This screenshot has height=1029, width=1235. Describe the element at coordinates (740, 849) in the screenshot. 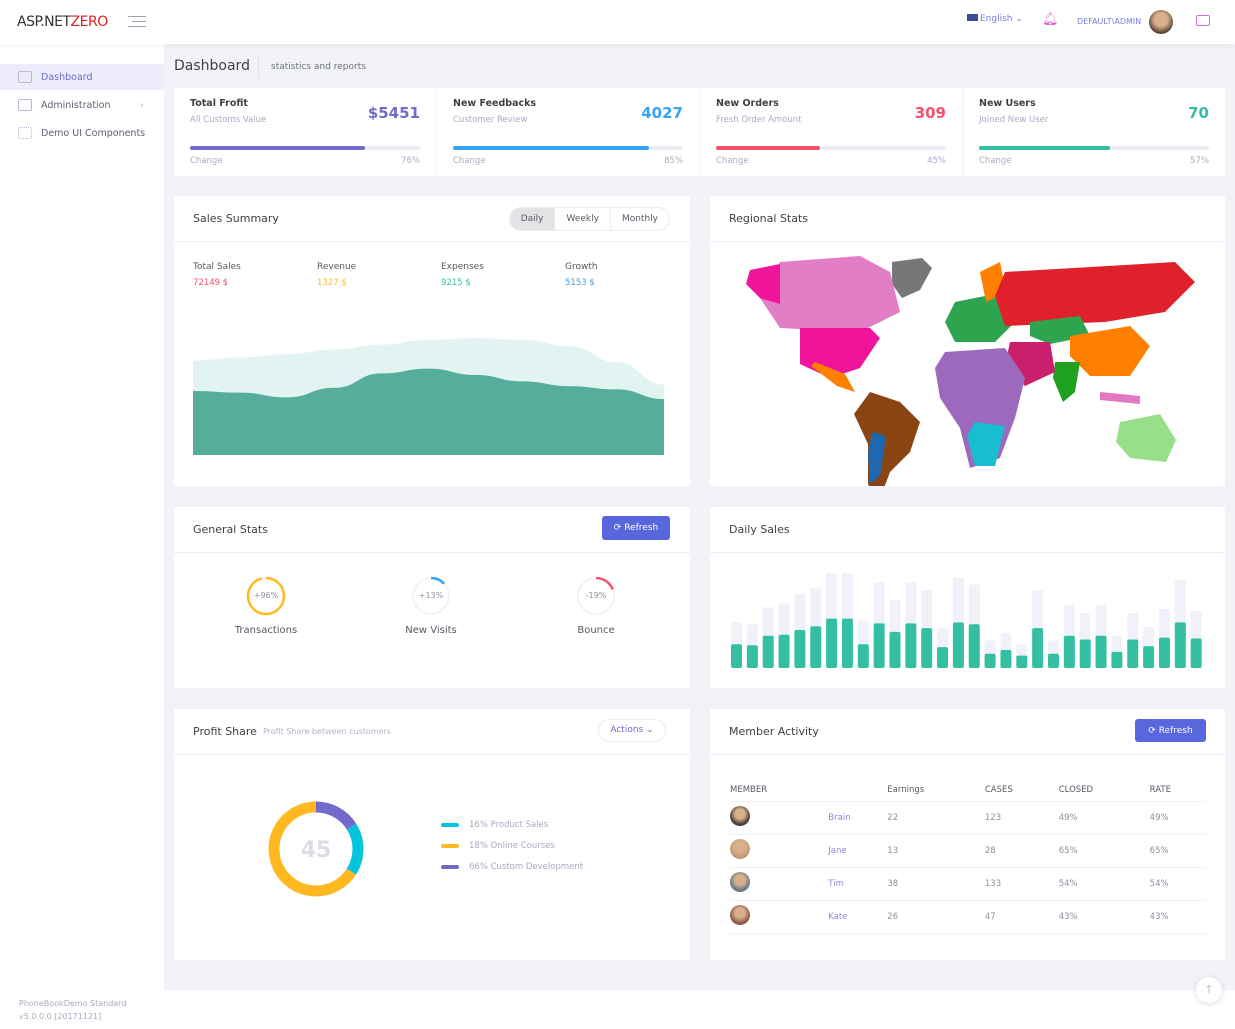

I see `member-avatar` at that location.